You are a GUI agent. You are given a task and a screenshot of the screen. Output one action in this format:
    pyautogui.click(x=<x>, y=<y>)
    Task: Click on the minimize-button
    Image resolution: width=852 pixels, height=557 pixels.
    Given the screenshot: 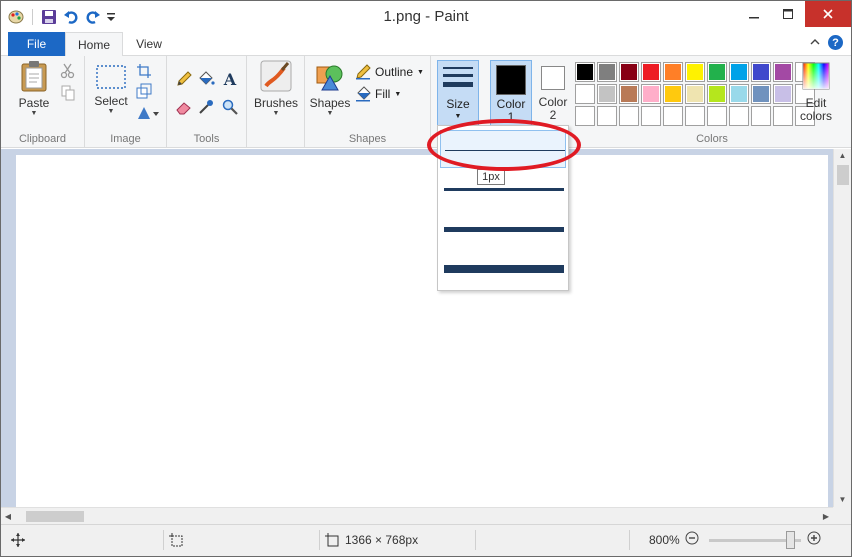 What is the action you would take?
    pyautogui.click(x=754, y=14)
    